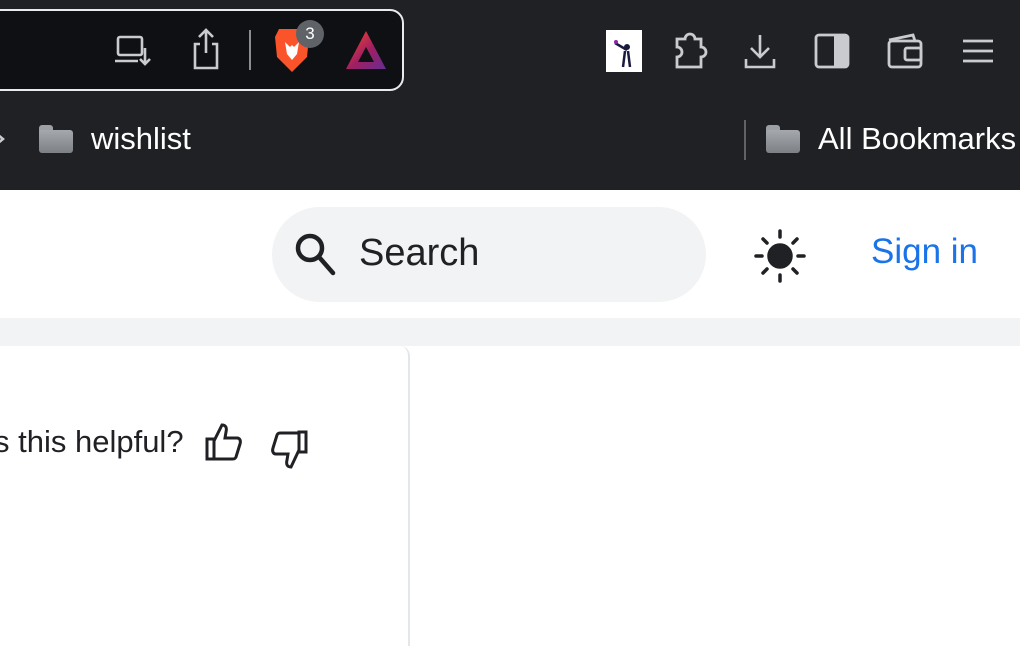 Image resolution: width=1020 pixels, height=646 pixels. What do you see at coordinates (832, 51) in the screenshot?
I see `sidebar-icon` at bounding box center [832, 51].